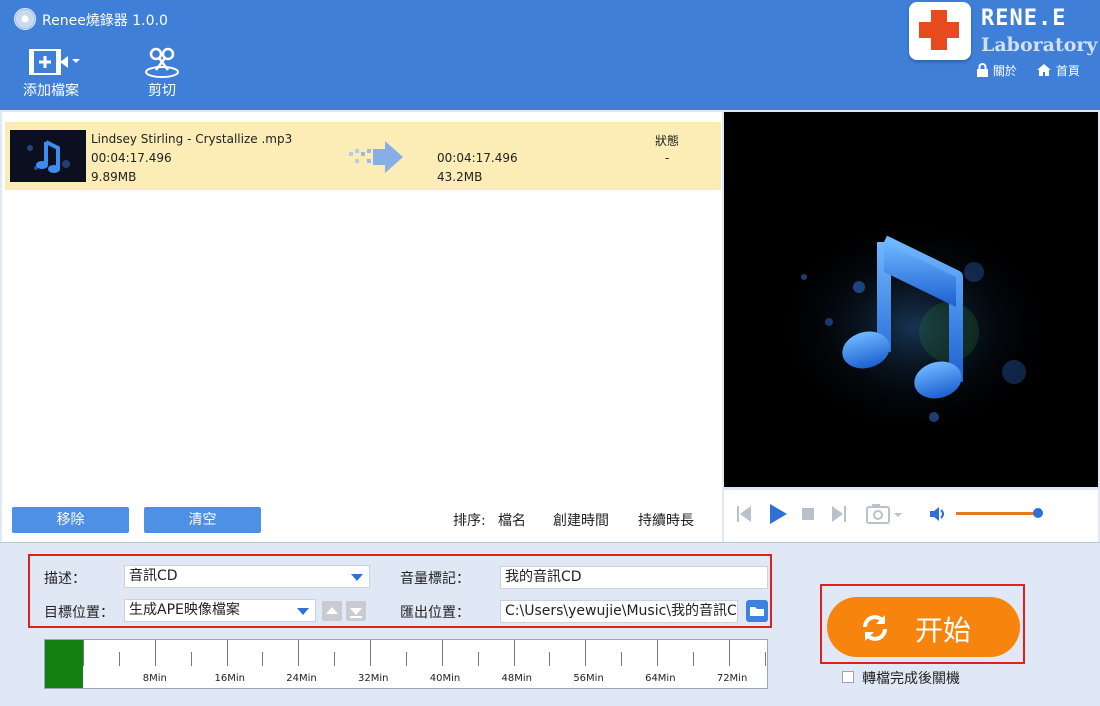 Image resolution: width=1100 pixels, height=706 pixels. What do you see at coordinates (65, 579) in the screenshot?
I see `description-label: 描述：` at bounding box center [65, 579].